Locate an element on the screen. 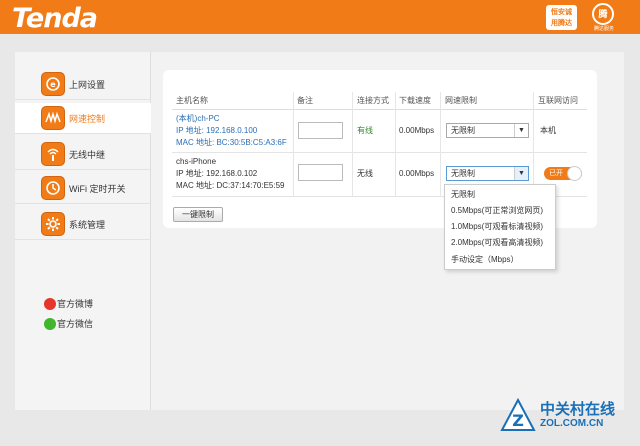 This screenshot has width=640, height=446. service-seal-icon: 腾 腾达服务 is located at coordinates (604, 17).